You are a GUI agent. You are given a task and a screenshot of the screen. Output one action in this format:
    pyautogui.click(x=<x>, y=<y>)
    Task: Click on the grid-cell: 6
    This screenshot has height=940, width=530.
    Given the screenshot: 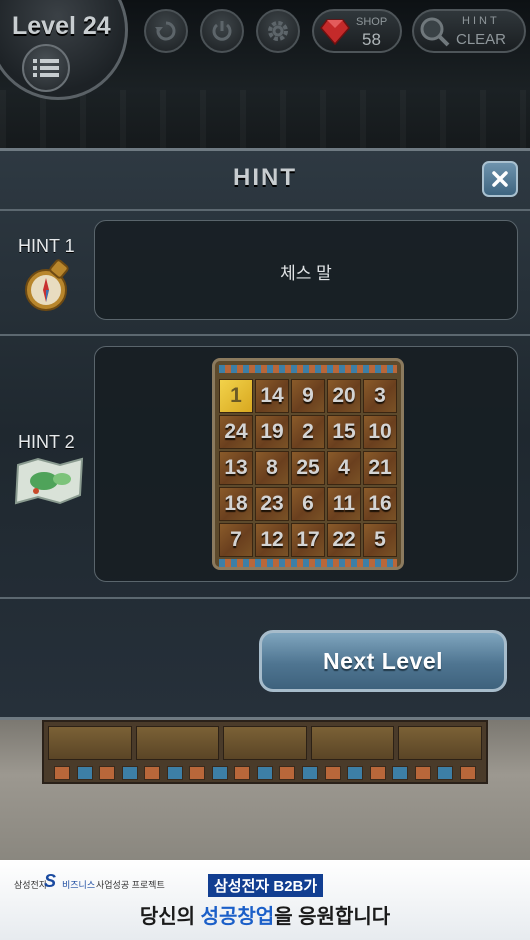 What is the action you would take?
    pyautogui.click(x=308, y=504)
    